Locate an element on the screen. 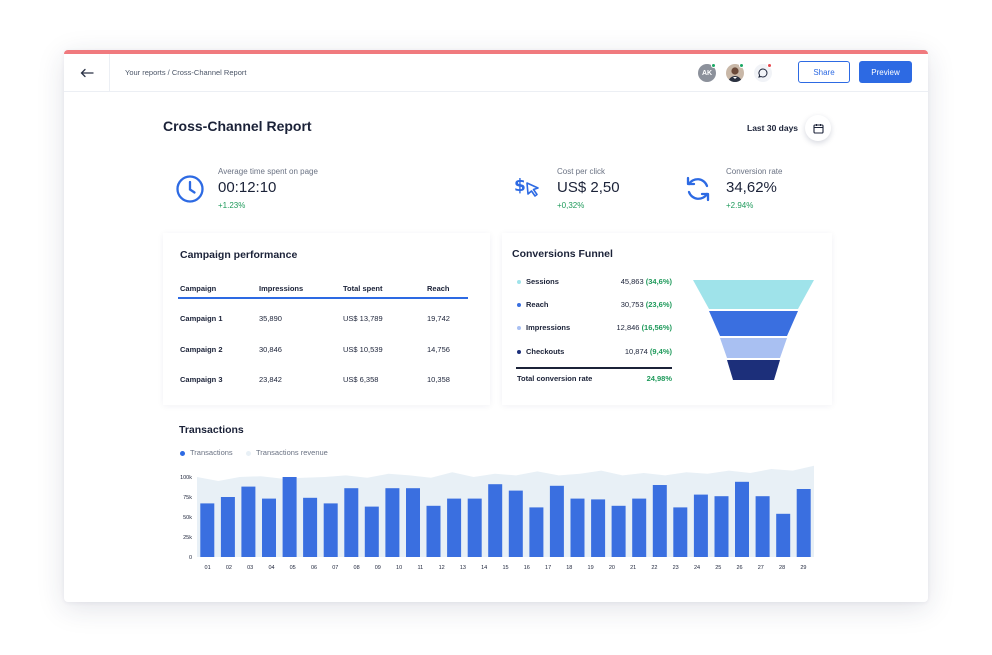 Image resolution: width=992 pixels, height=655 pixels. x-tick-label: 29 is located at coordinates (803, 568).